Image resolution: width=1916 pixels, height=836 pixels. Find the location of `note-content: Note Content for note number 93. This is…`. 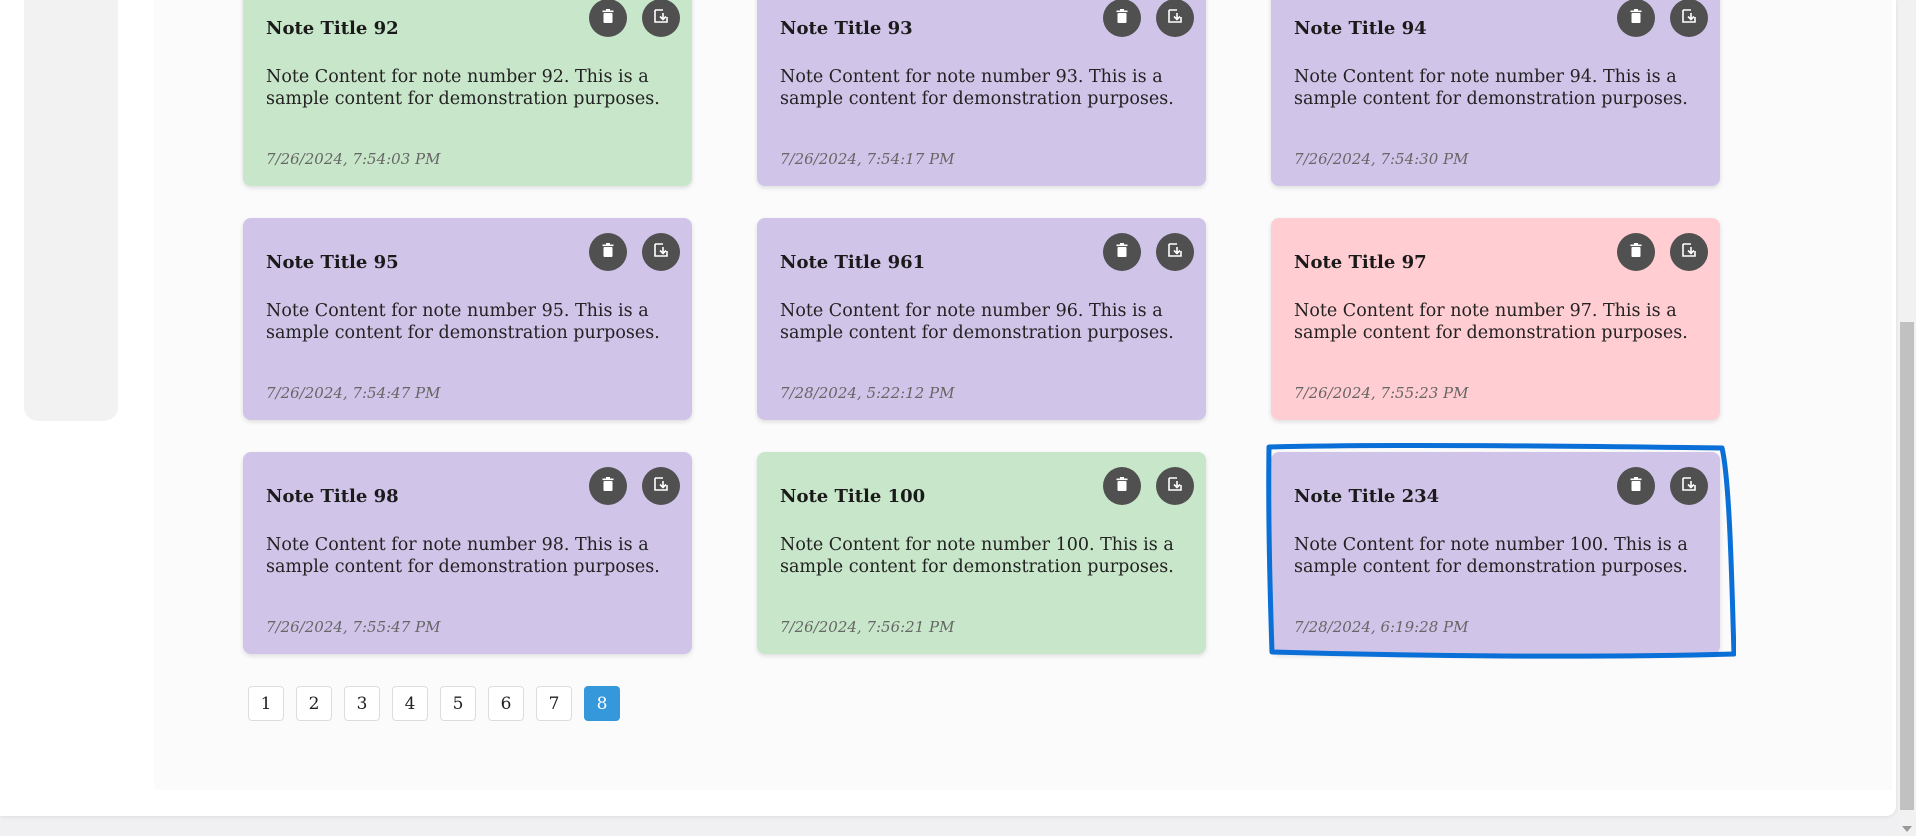

note-content: Note Content for note number 93. This is… is located at coordinates (977, 88).